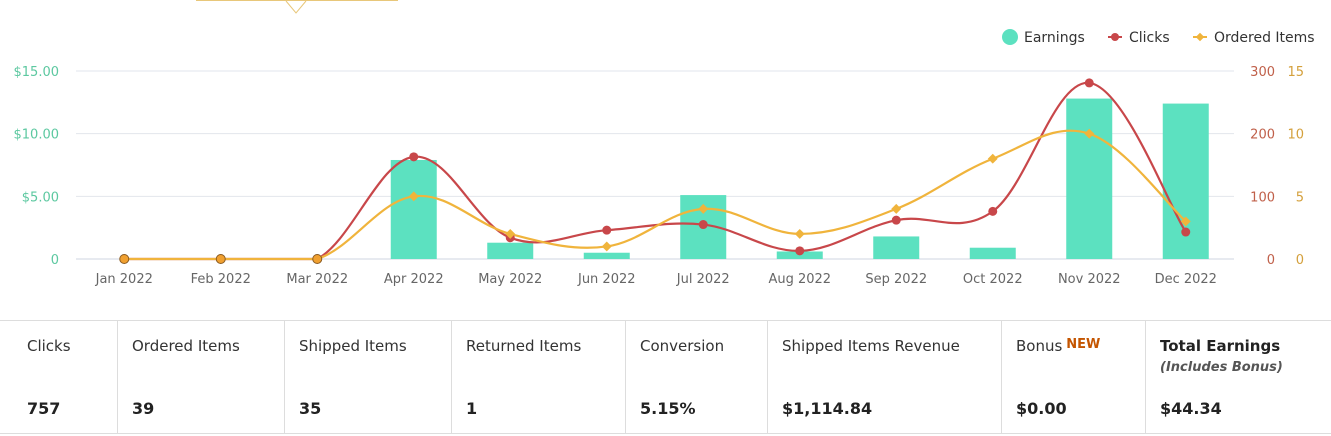 This screenshot has height=436, width=1331. Describe the element at coordinates (1262, 197) in the screenshot. I see `right-axis-clicks-tick-label: 100` at that location.